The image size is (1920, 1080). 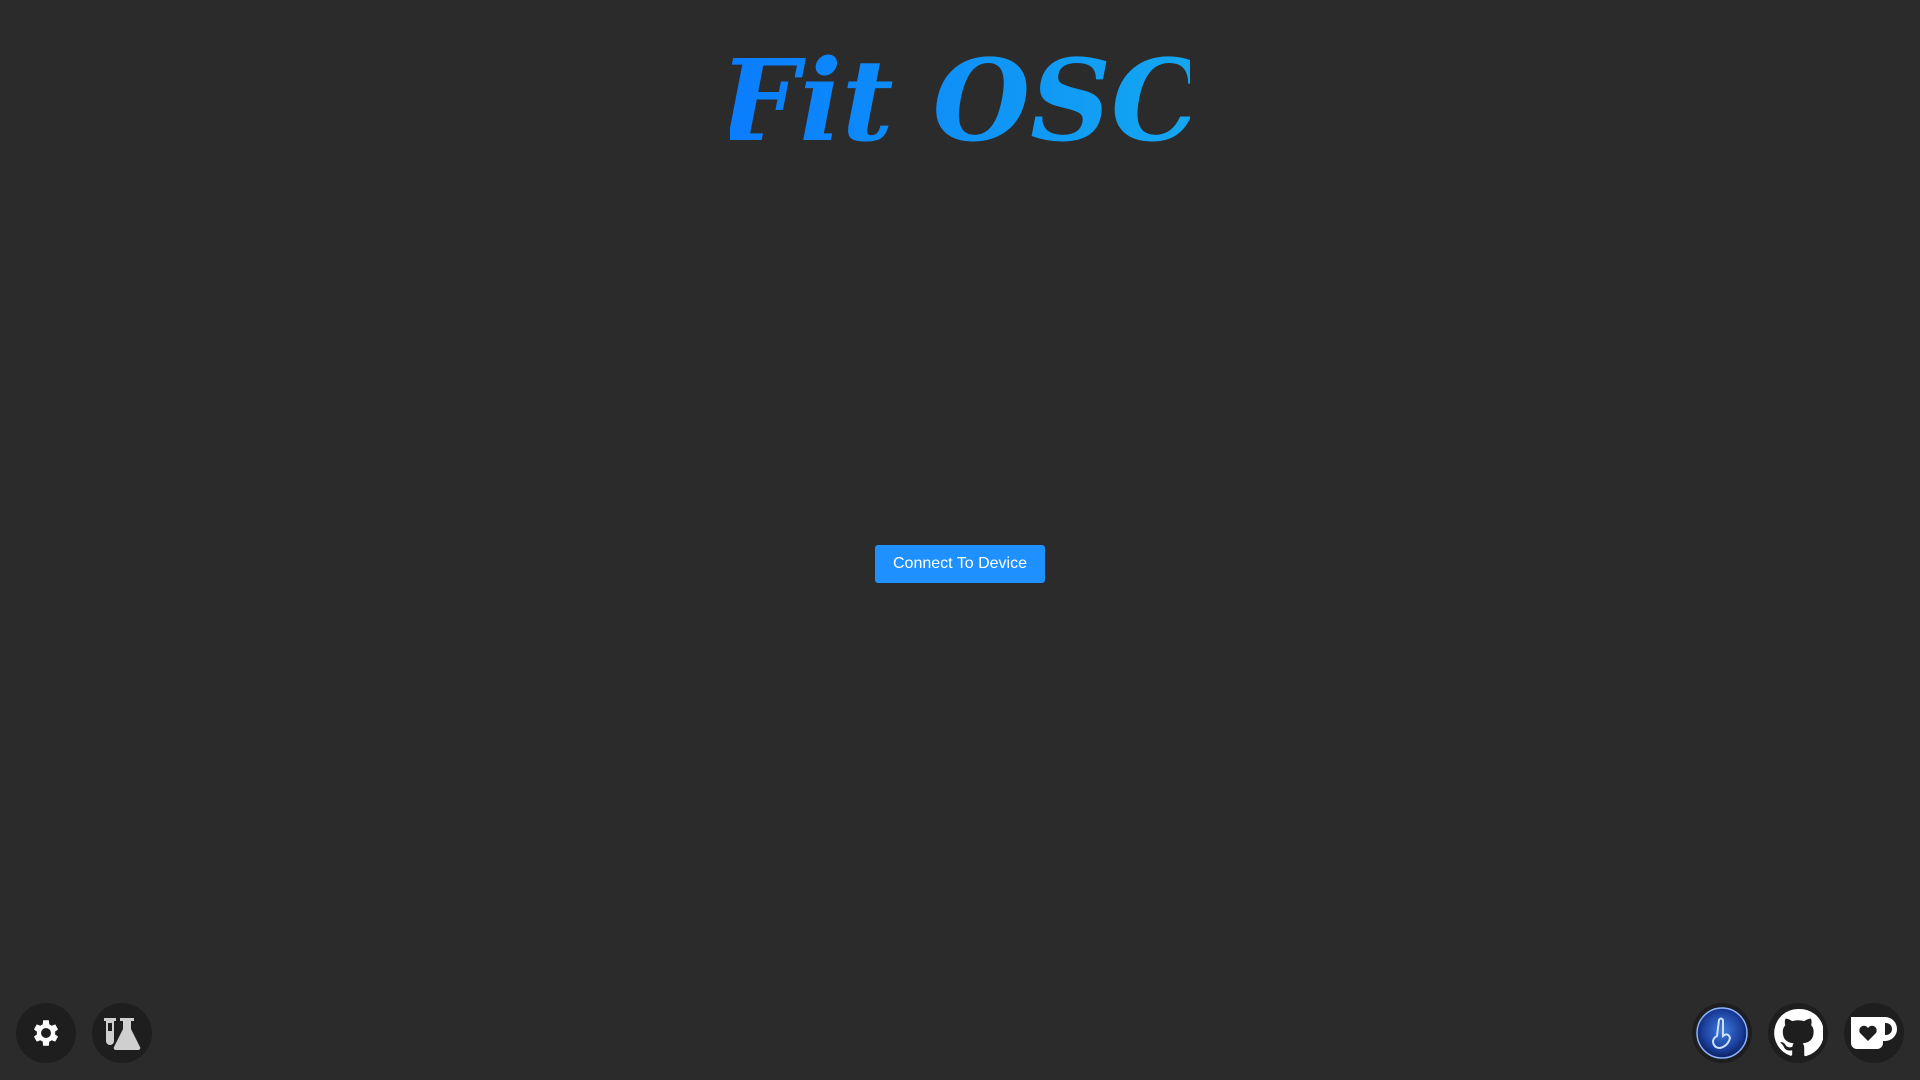 I want to click on experimental-button, so click(x=122, y=1033).